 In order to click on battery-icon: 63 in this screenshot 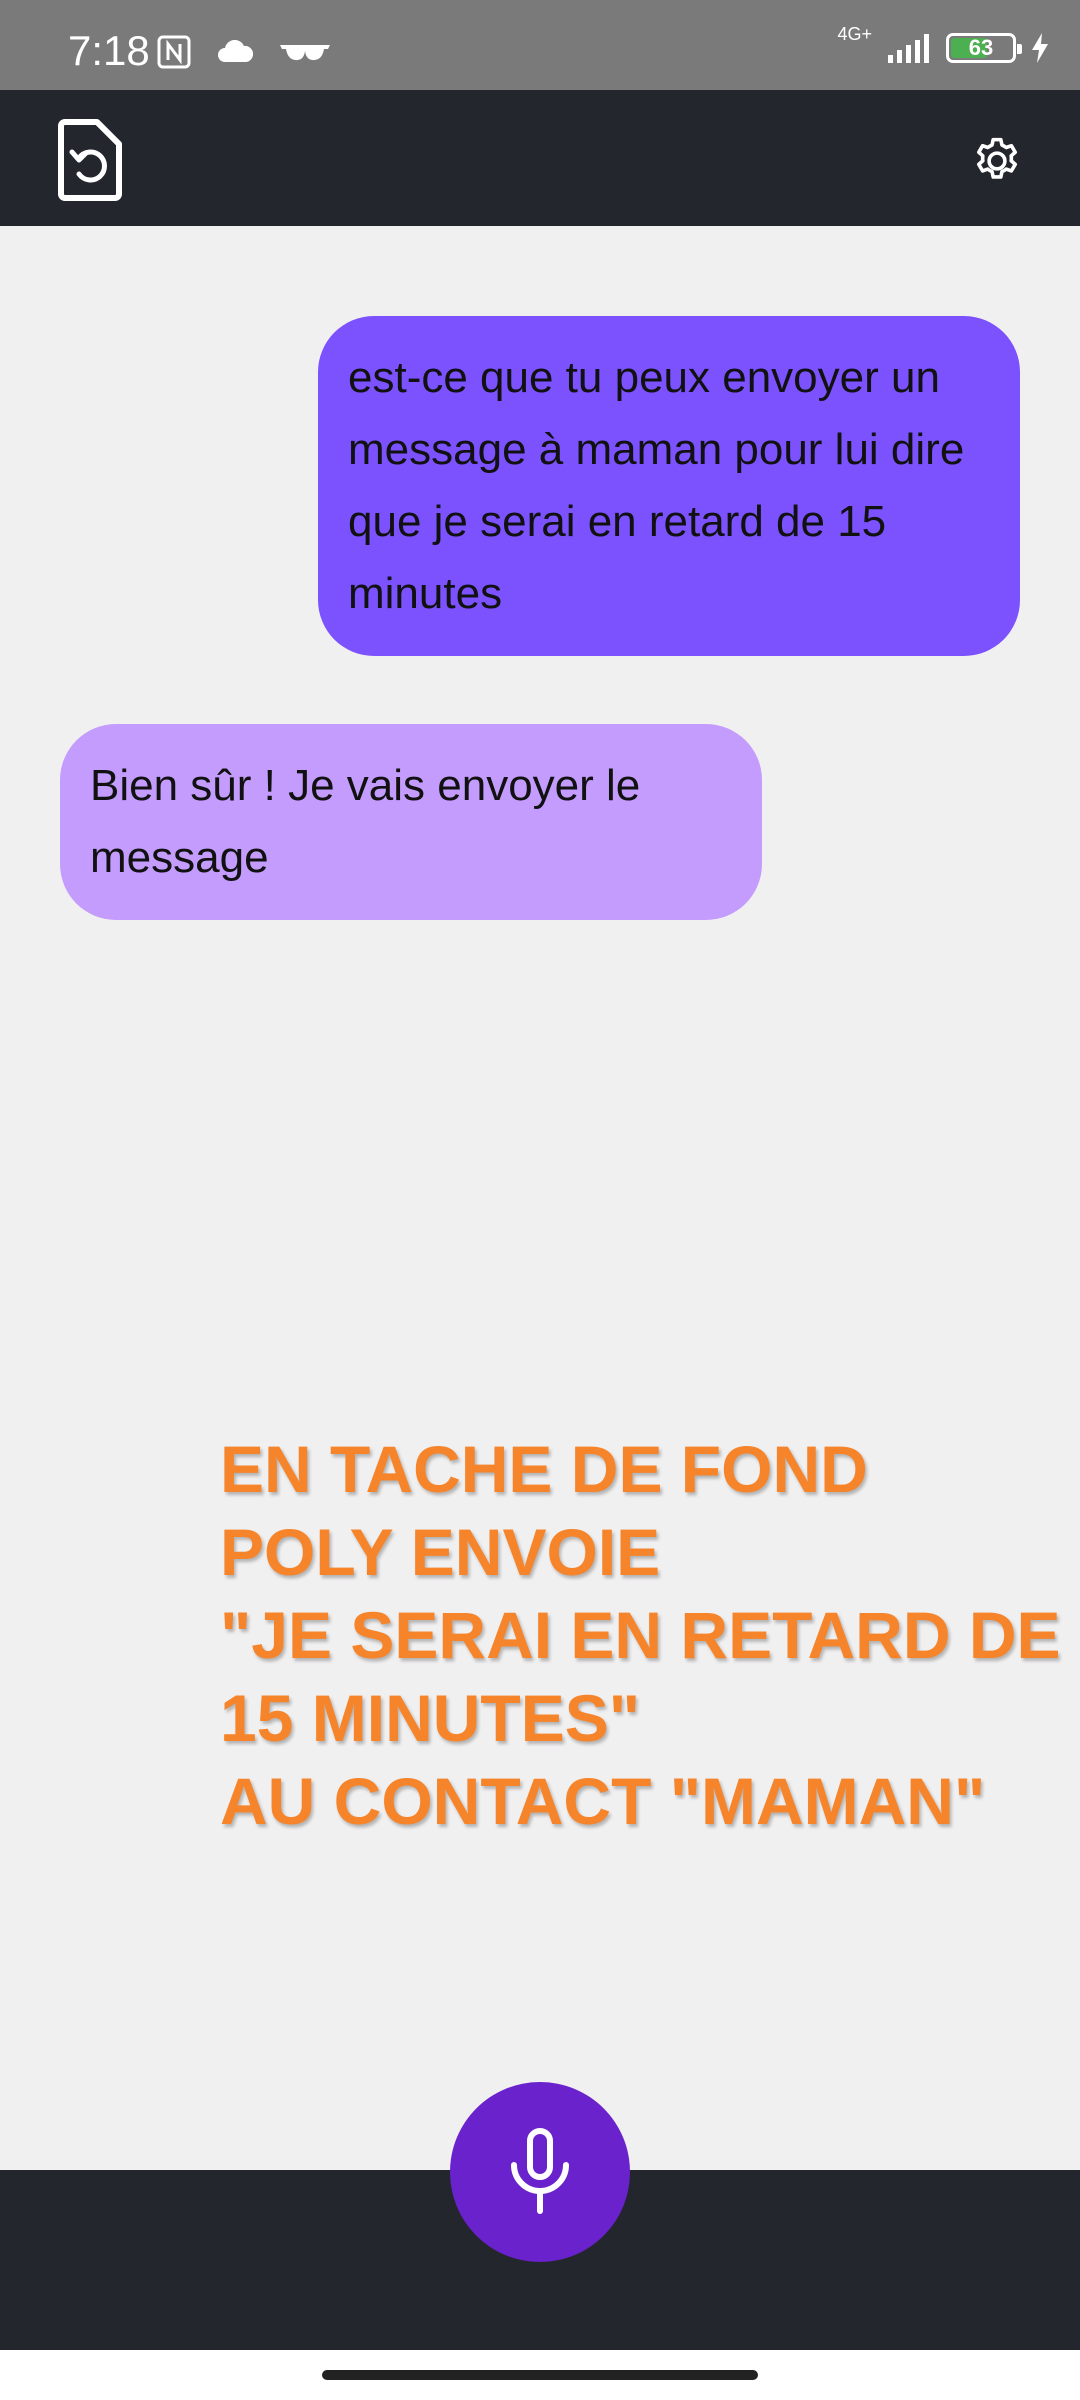, I will do `click(984, 48)`.